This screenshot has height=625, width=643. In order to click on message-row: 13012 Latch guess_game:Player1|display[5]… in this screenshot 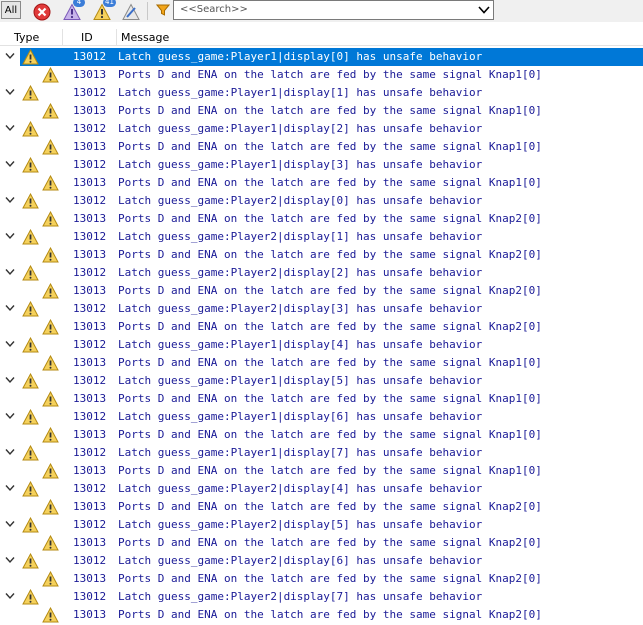, I will do `click(321, 381)`.